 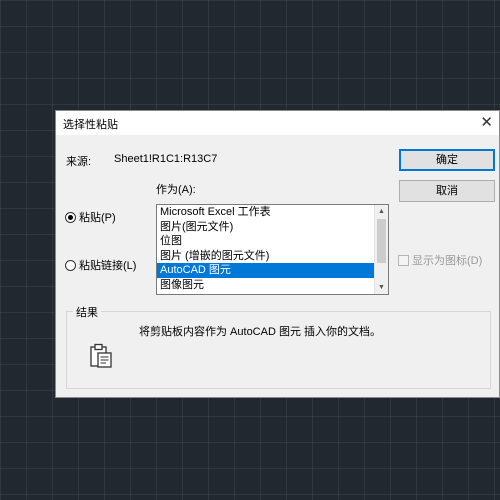 I want to click on as-label: 作为(A):, so click(x=176, y=190).